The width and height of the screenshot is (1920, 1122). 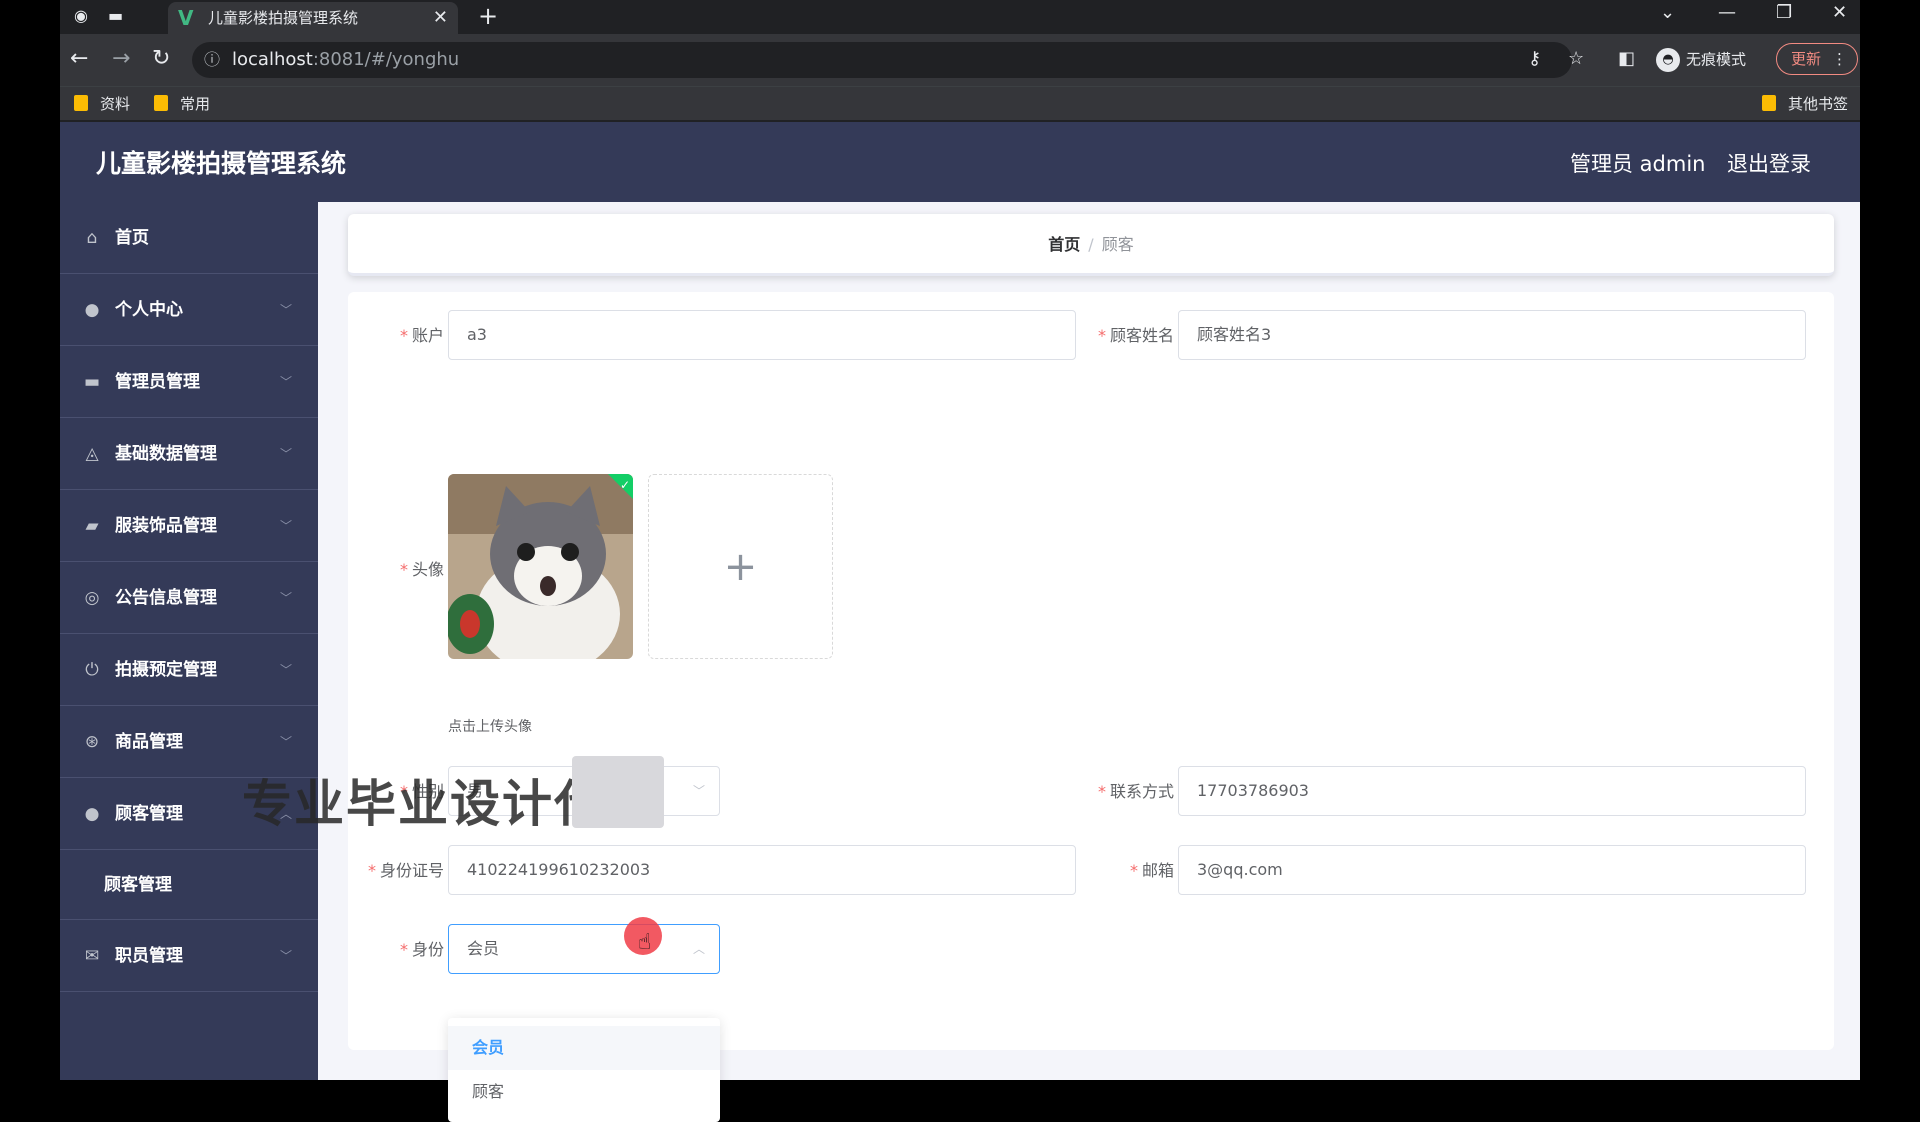 What do you see at coordinates (92, 526) in the screenshot?
I see `ticket-icon: ▰` at bounding box center [92, 526].